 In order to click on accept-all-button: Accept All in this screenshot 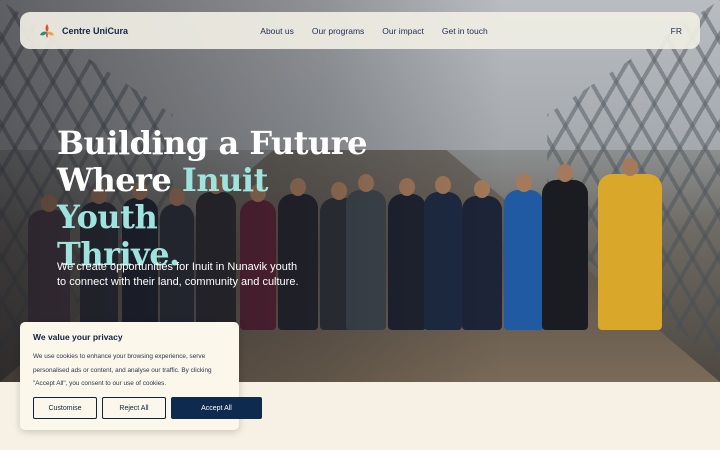, I will do `click(216, 408)`.